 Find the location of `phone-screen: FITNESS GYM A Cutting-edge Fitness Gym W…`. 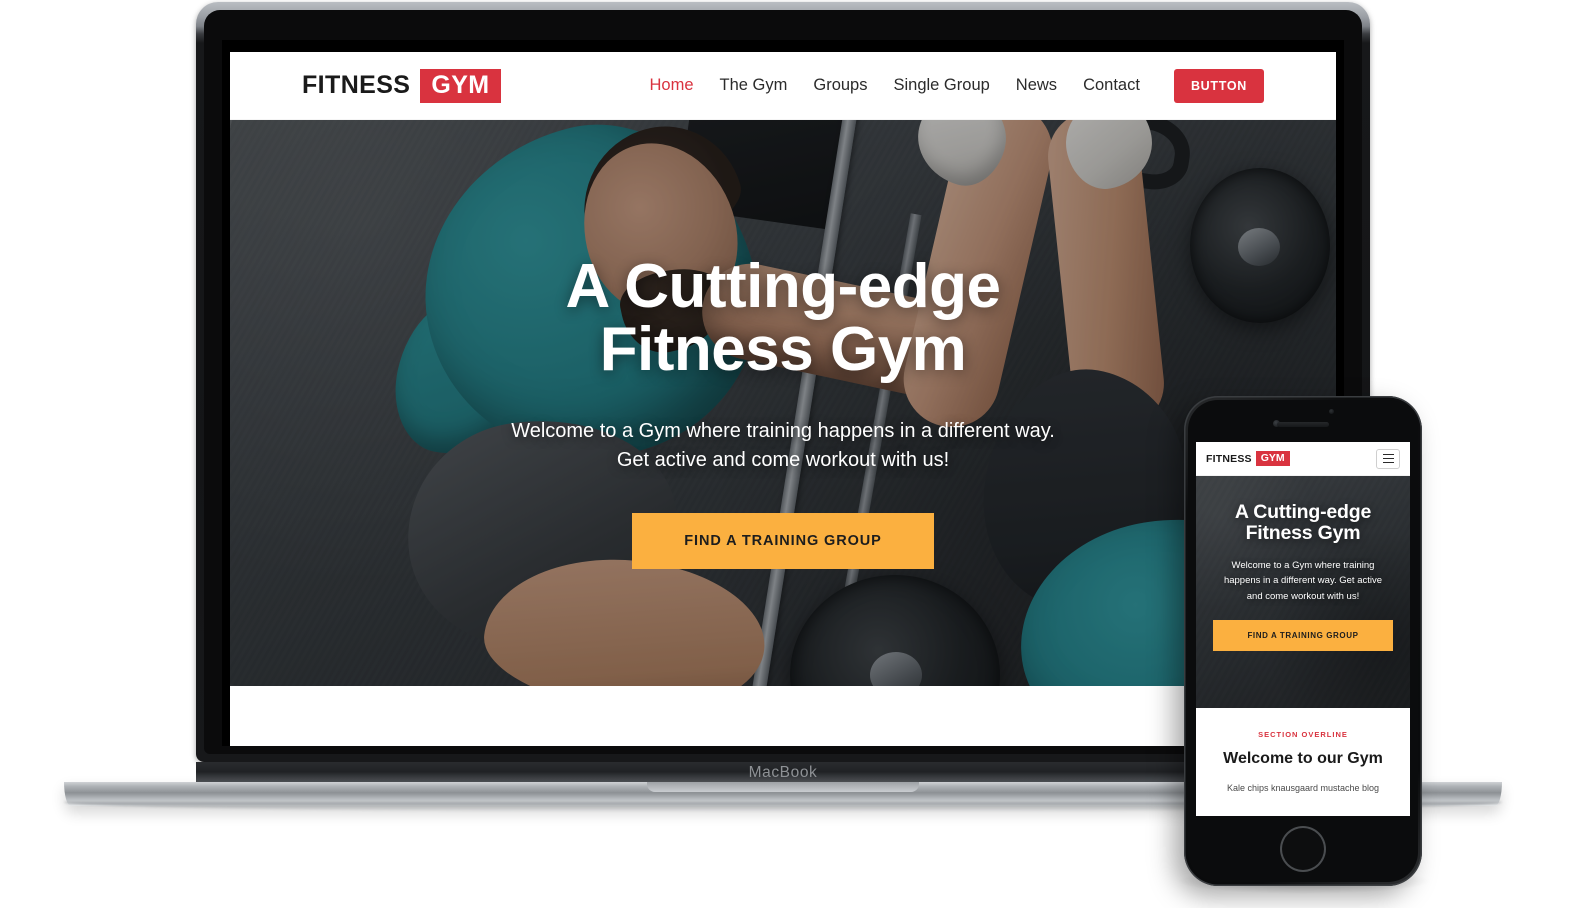

phone-screen: FITNESS GYM A Cutting-edge Fitness Gym W… is located at coordinates (1303, 629).